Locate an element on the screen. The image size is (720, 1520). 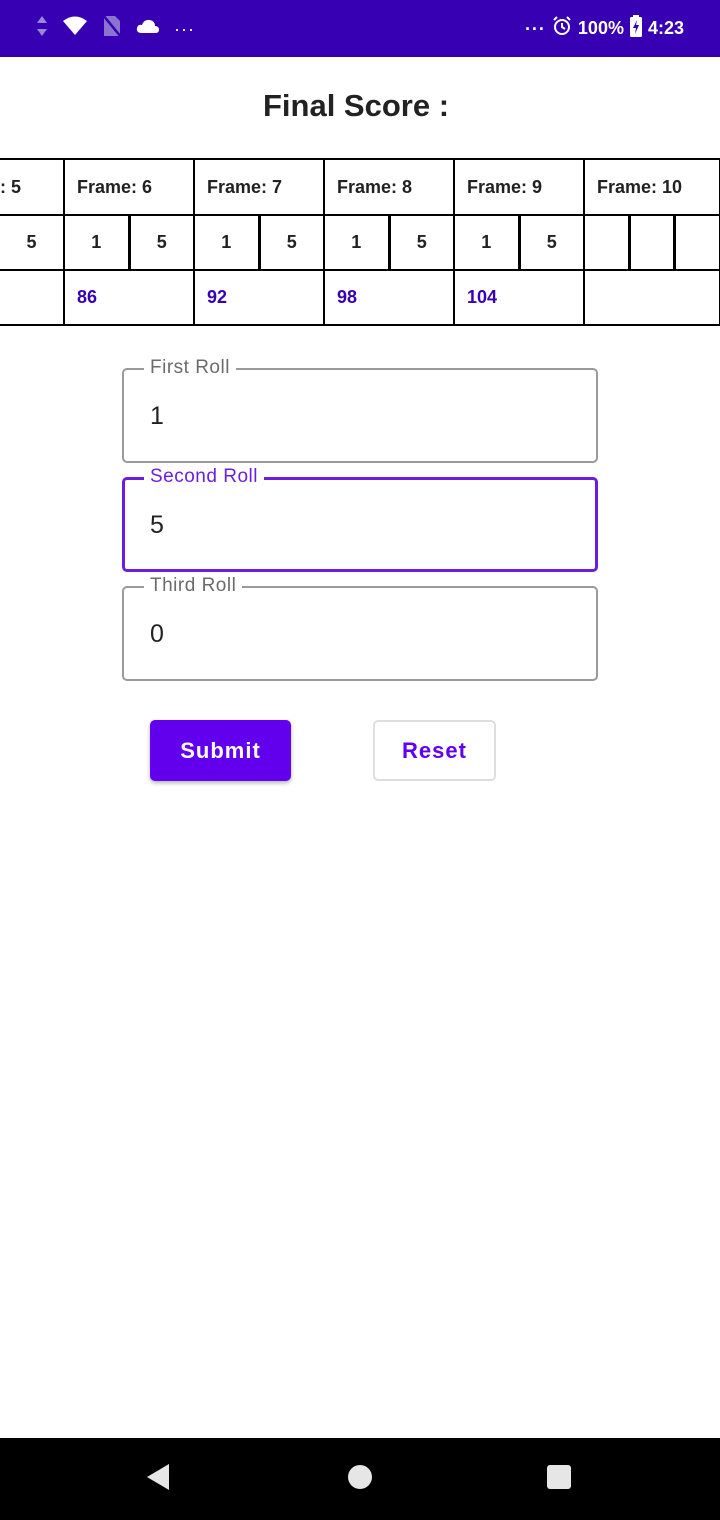
back-icon is located at coordinates (158, 1479).